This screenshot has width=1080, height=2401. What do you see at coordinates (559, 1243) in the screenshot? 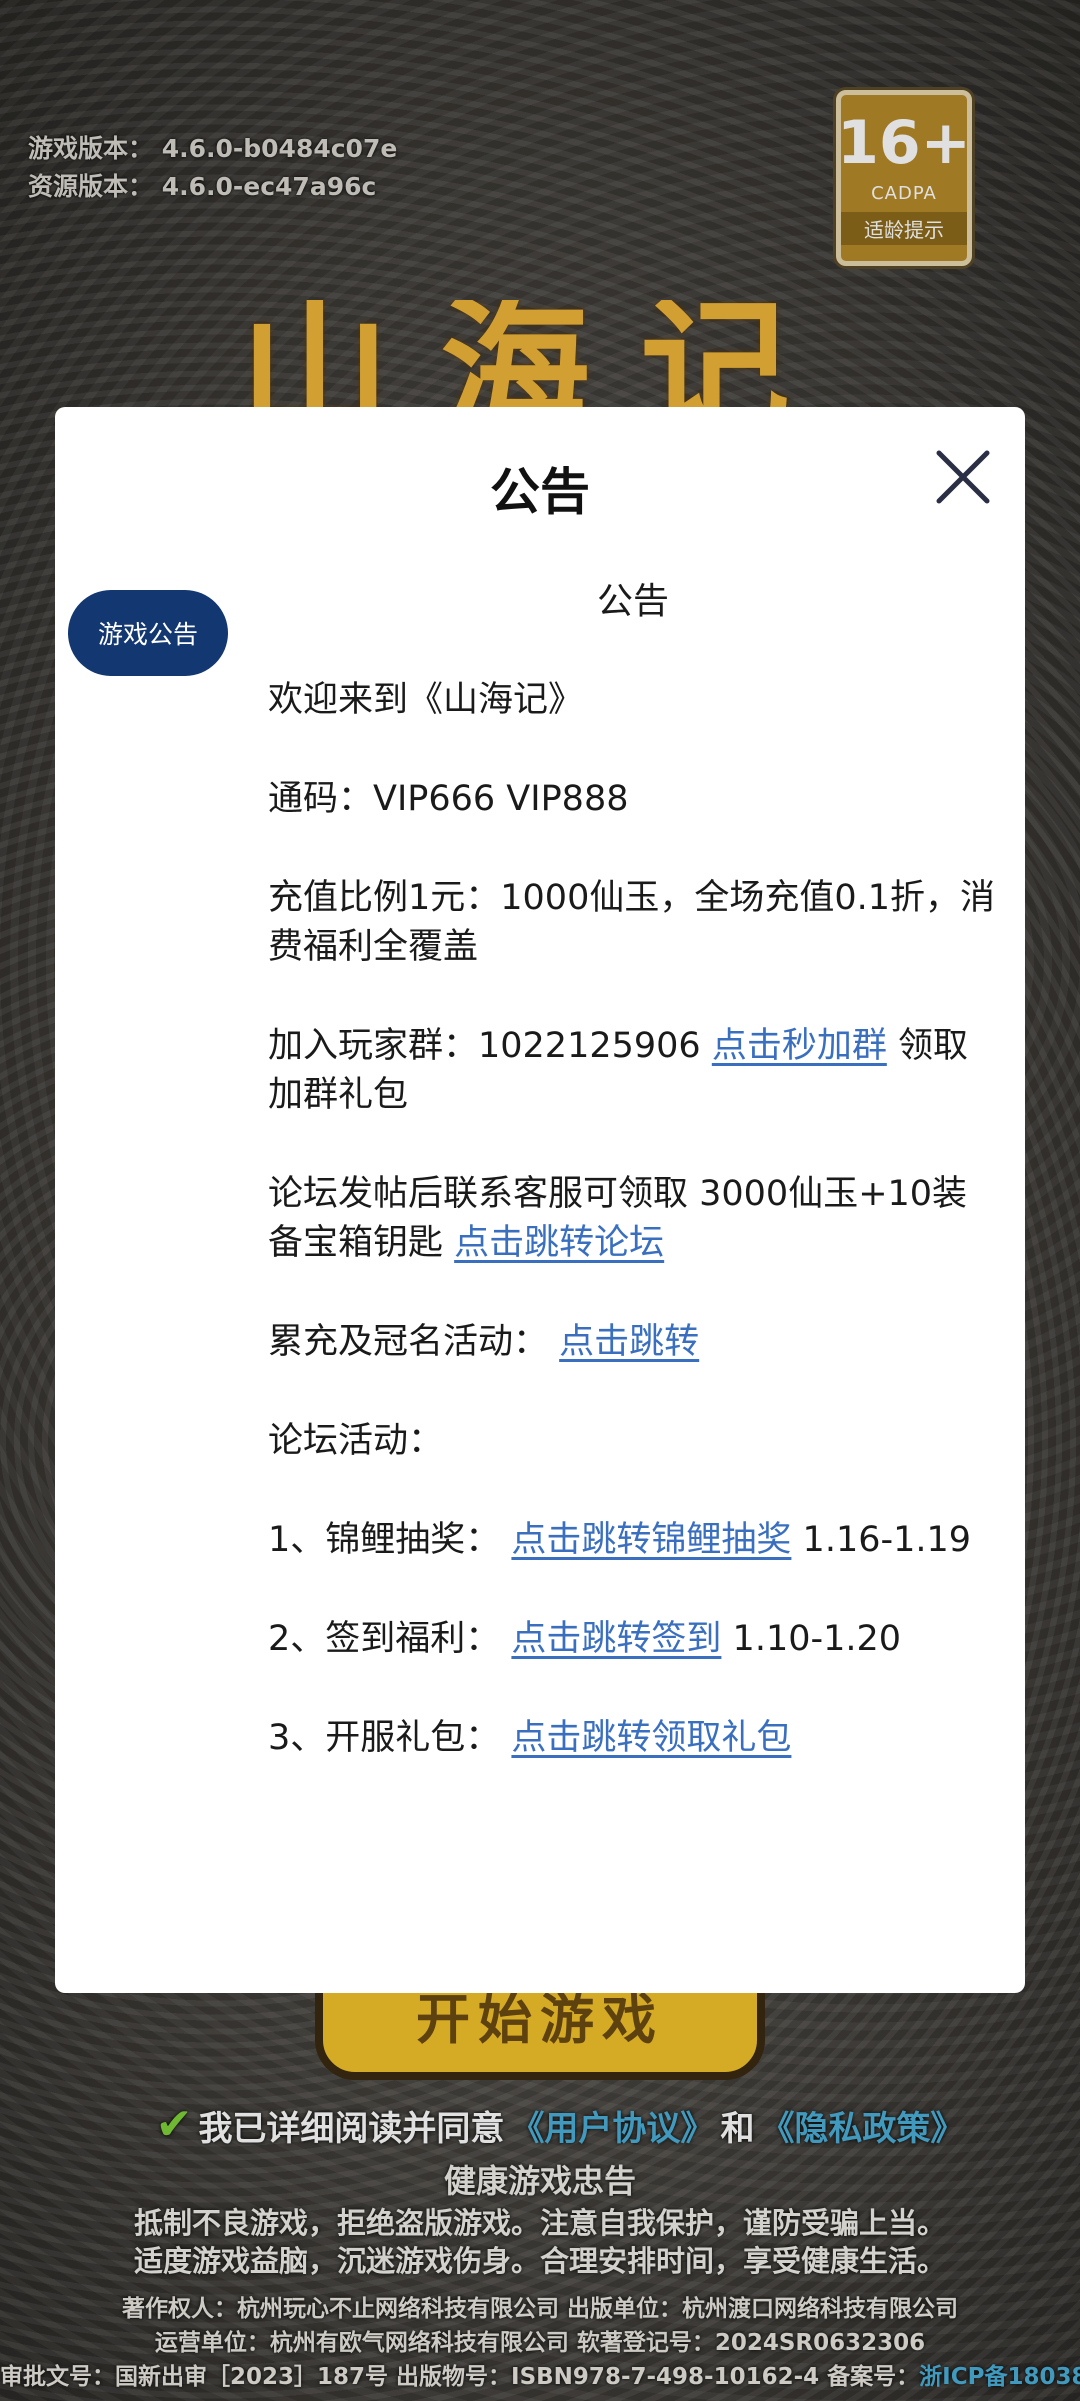
I see `forum-link: 点击跳转论坛` at bounding box center [559, 1243].